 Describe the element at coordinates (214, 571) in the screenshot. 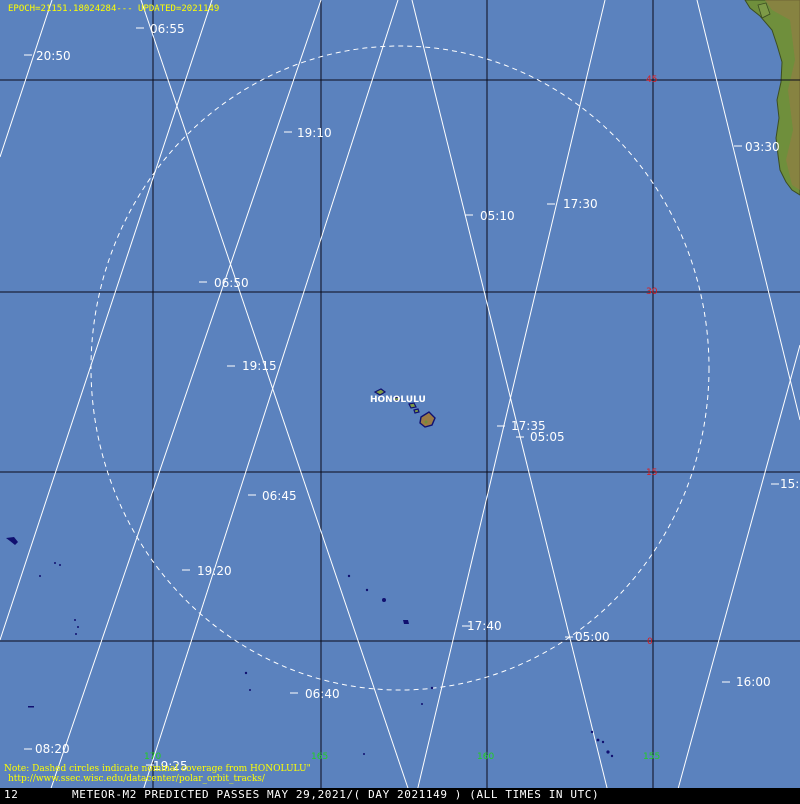

I see `track-time-label: 19:20` at that location.